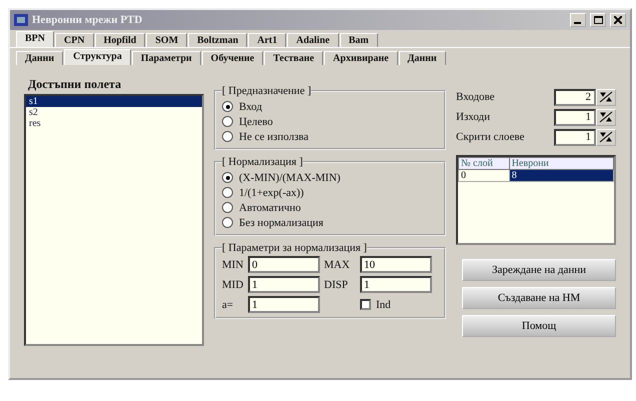  Describe the element at coordinates (75, 84) in the screenshot. I see `list-title: Достъпни полета` at that location.